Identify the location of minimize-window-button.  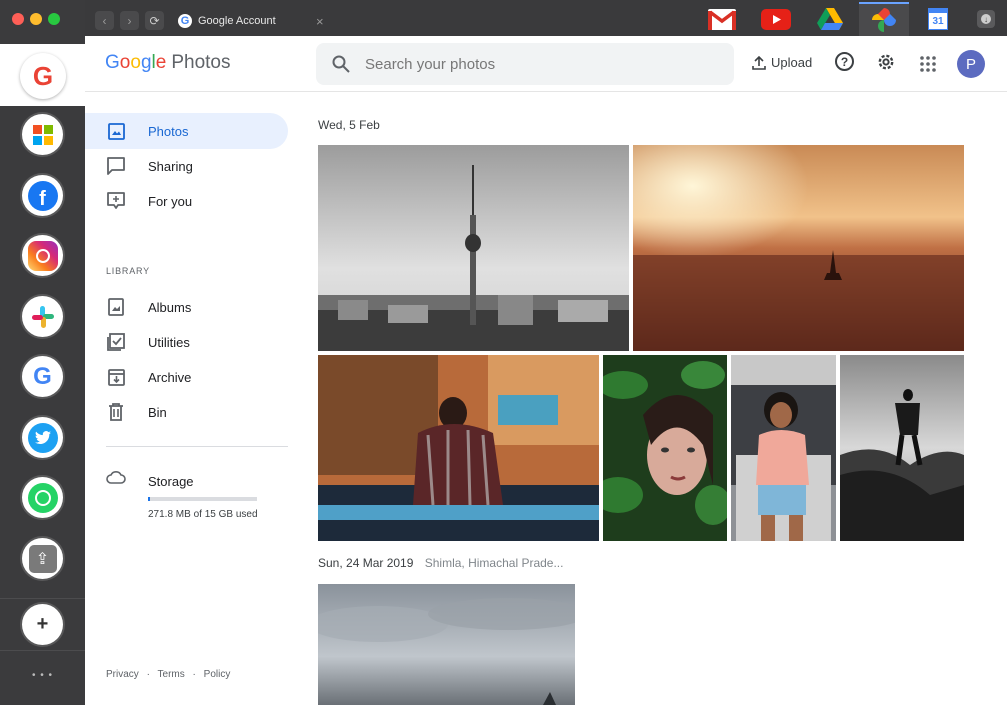
(36, 19).